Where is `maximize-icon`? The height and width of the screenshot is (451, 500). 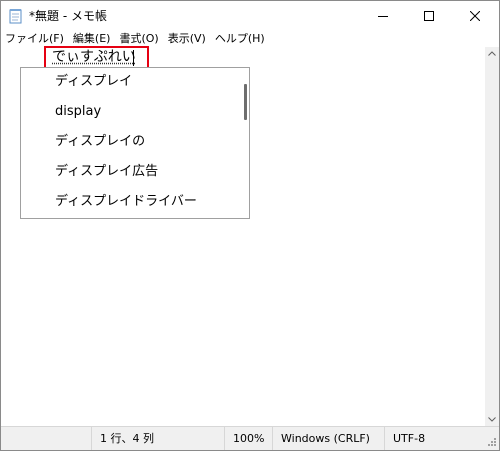 maximize-icon is located at coordinates (429, 16).